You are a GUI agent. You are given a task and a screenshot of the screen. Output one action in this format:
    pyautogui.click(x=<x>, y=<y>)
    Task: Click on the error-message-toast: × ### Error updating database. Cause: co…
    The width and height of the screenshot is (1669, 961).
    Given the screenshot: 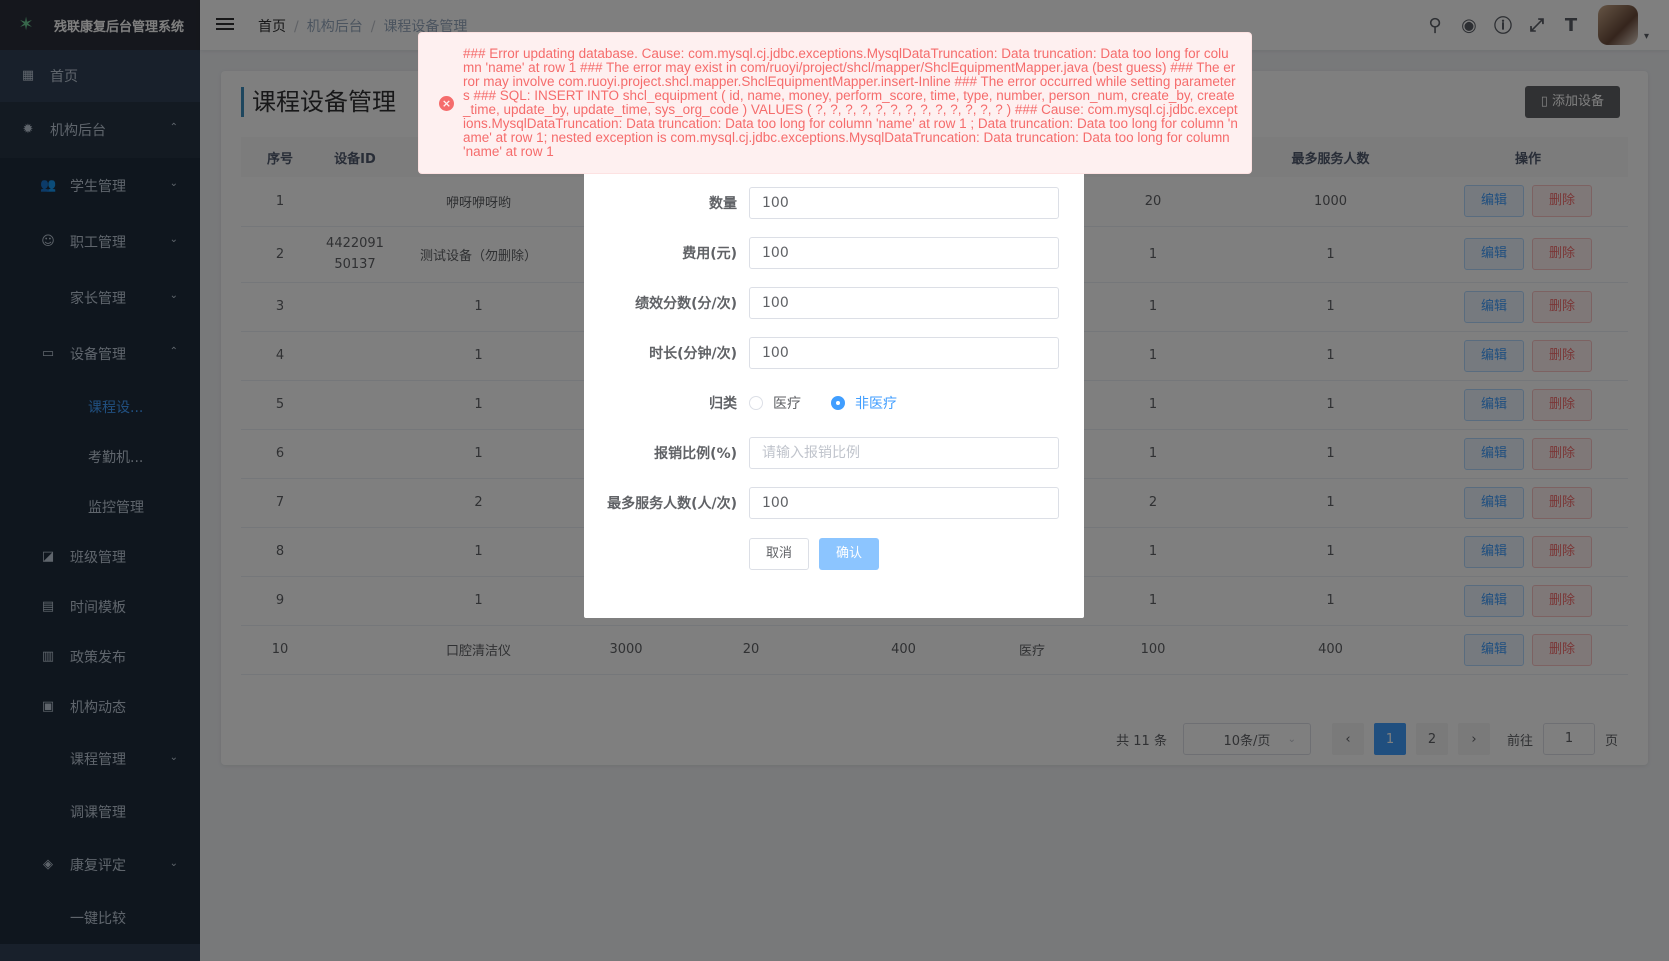 What is the action you would take?
    pyautogui.click(x=835, y=103)
    